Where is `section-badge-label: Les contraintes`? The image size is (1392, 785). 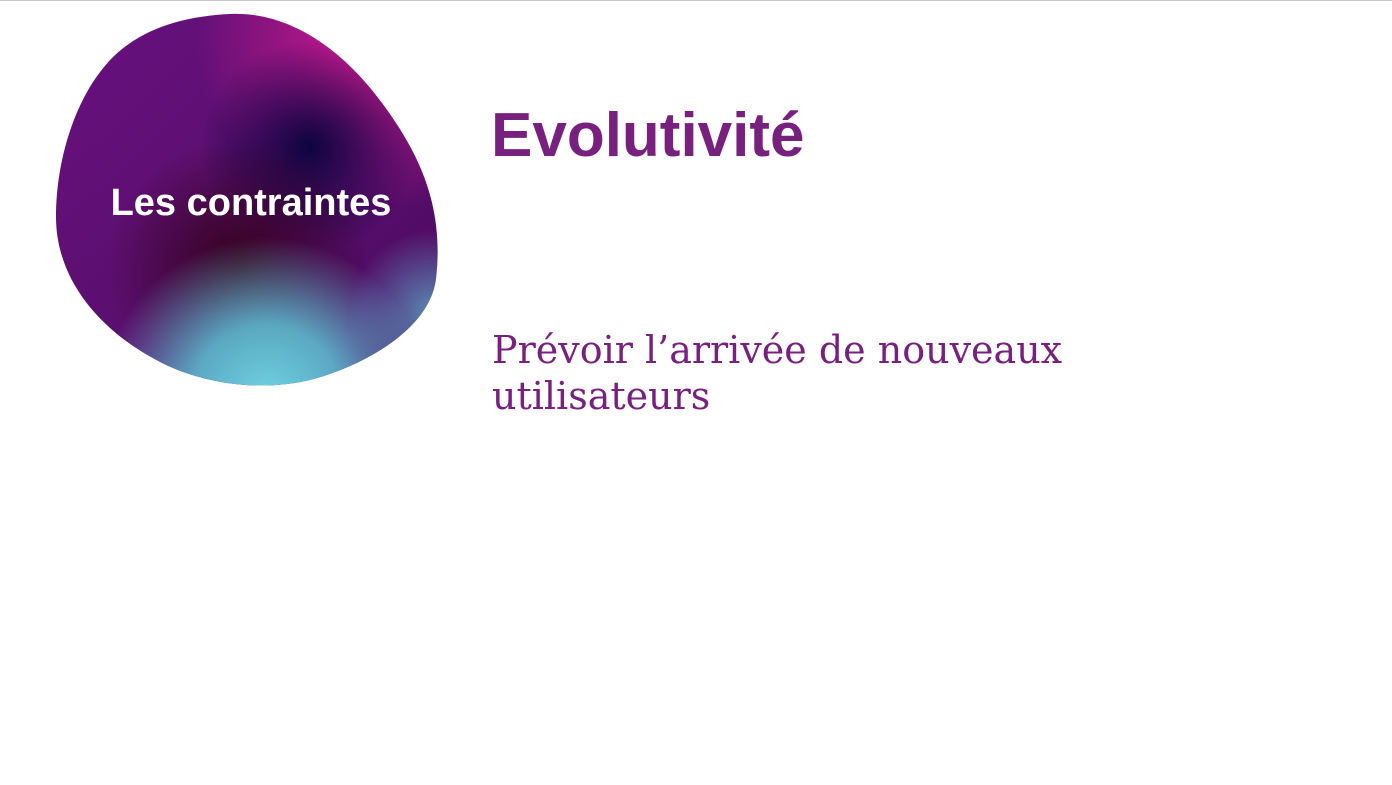 section-badge-label: Les contraintes is located at coordinates (251, 203).